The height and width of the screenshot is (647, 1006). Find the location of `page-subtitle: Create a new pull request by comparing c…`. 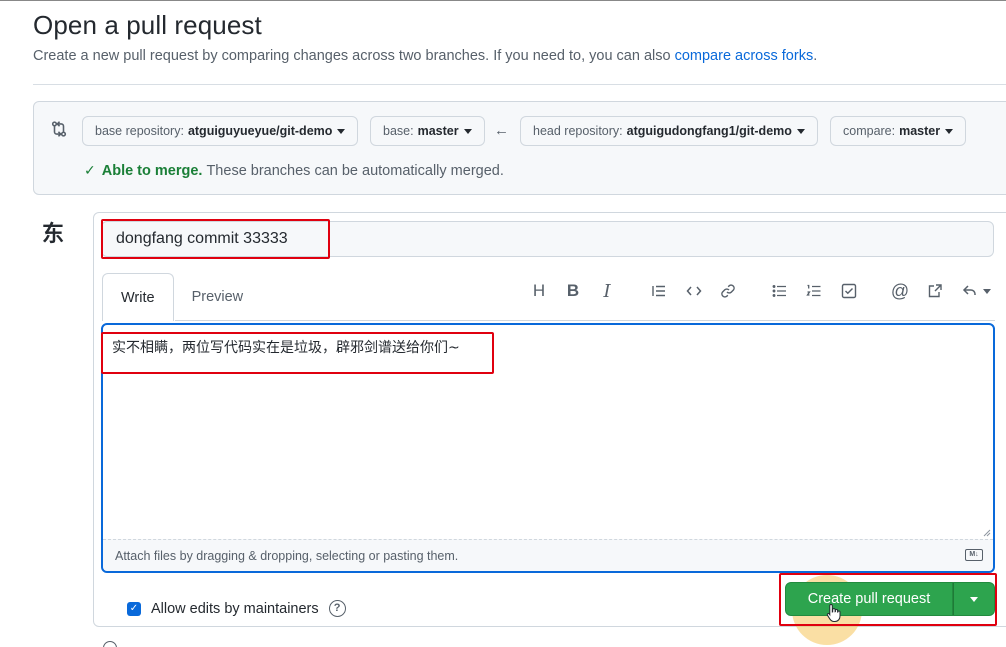

page-subtitle: Create a new pull request by comparing c… is located at coordinates (425, 56).